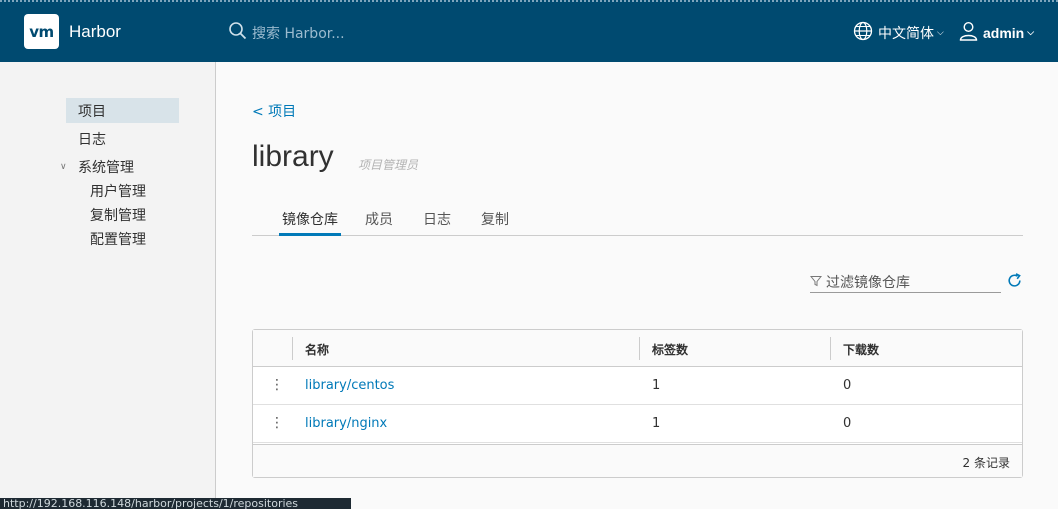  What do you see at coordinates (868, 282) in the screenshot?
I see `filter-input: 过滤镜像仓库` at bounding box center [868, 282].